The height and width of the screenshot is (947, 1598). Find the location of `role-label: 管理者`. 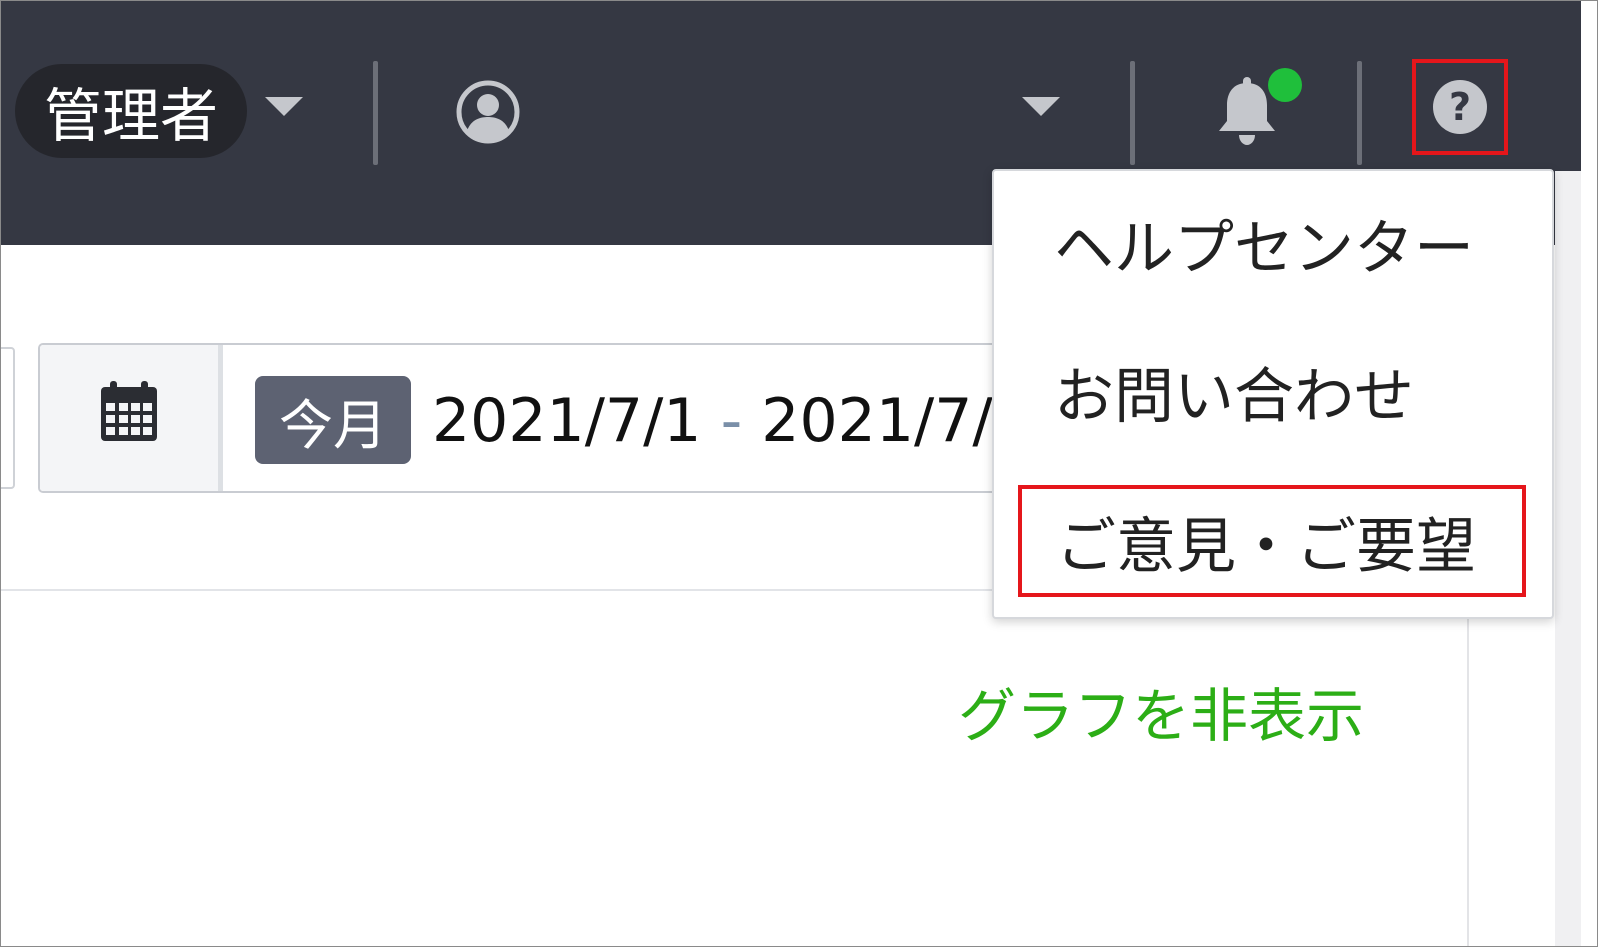

role-label: 管理者 is located at coordinates (130, 116).